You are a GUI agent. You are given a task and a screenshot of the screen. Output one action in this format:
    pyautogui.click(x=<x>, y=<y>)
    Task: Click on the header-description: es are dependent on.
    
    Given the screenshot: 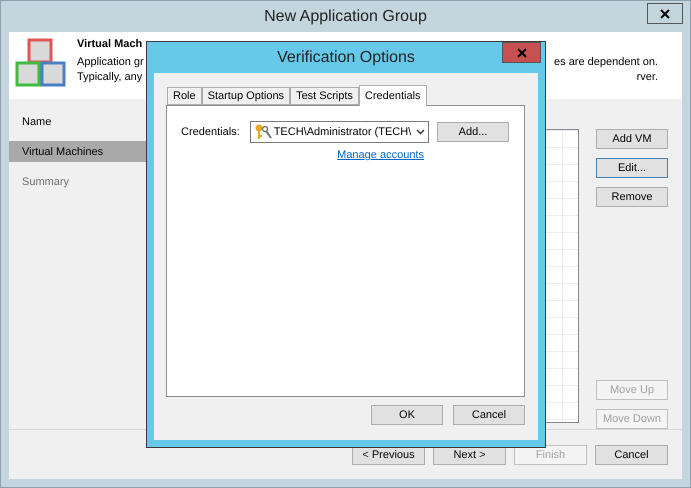 What is the action you would take?
    pyautogui.click(x=606, y=62)
    